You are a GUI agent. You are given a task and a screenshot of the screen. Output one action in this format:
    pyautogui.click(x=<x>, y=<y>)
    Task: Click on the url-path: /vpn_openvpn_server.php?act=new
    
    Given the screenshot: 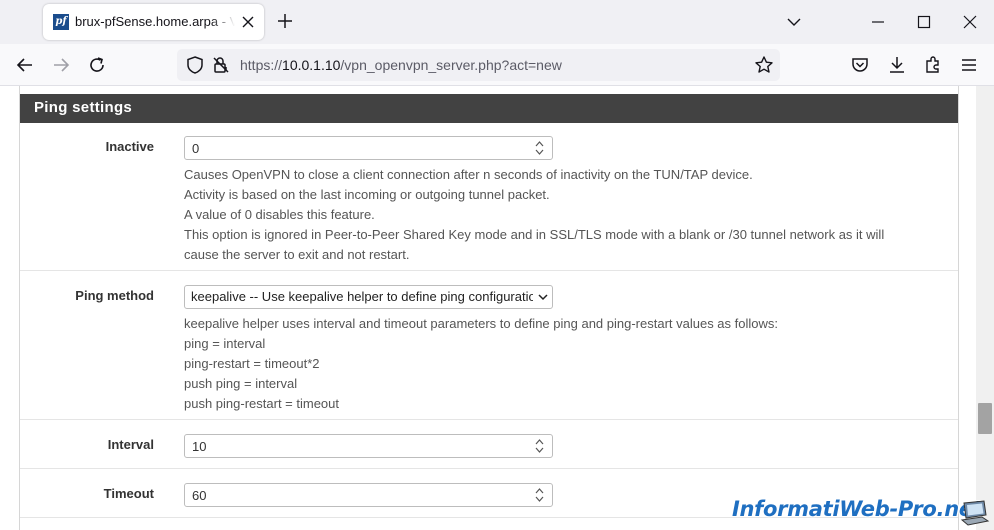 What is the action you would take?
    pyautogui.click(x=451, y=65)
    